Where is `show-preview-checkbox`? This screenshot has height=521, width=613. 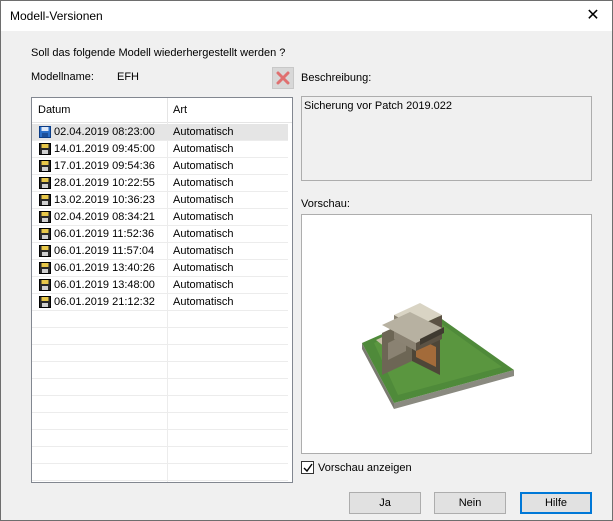 show-preview-checkbox is located at coordinates (307, 467).